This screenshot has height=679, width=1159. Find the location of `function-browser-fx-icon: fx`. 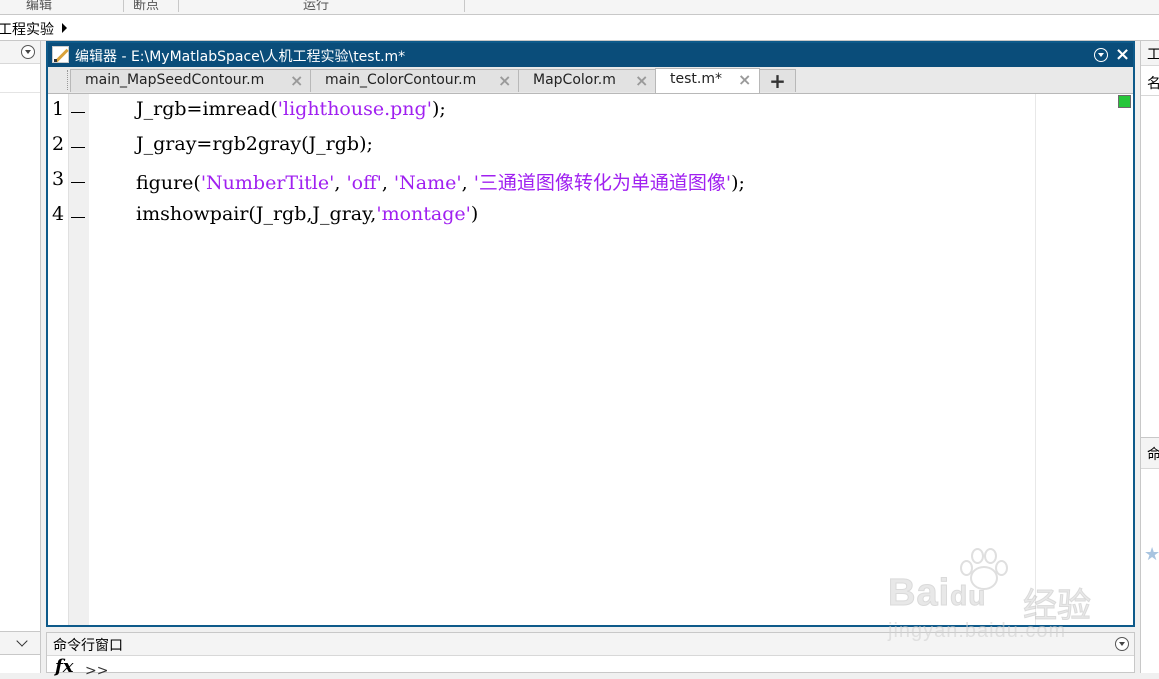

function-browser-fx-icon: fx is located at coordinates (64, 666).